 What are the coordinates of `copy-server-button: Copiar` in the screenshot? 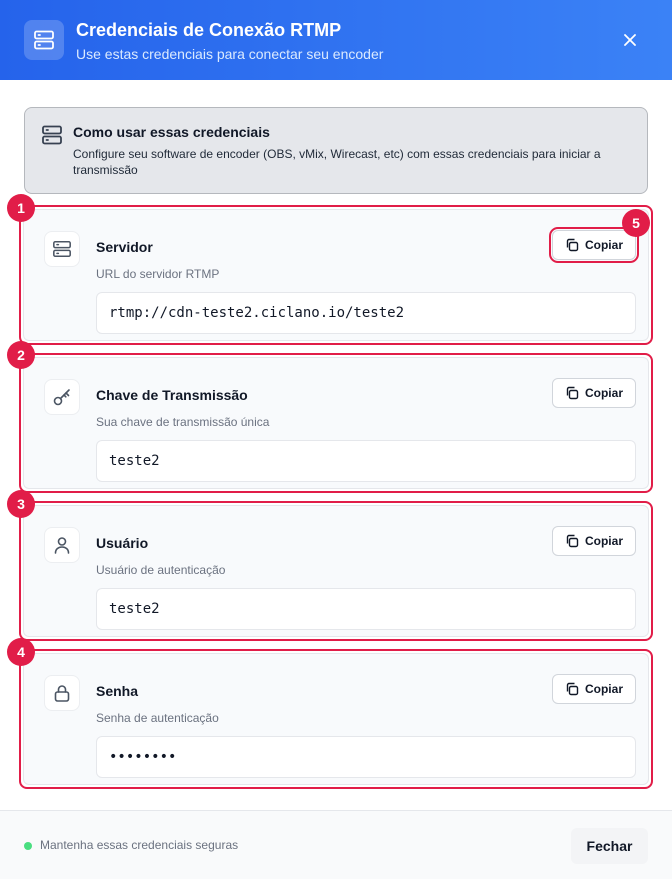 It's located at (594, 245).